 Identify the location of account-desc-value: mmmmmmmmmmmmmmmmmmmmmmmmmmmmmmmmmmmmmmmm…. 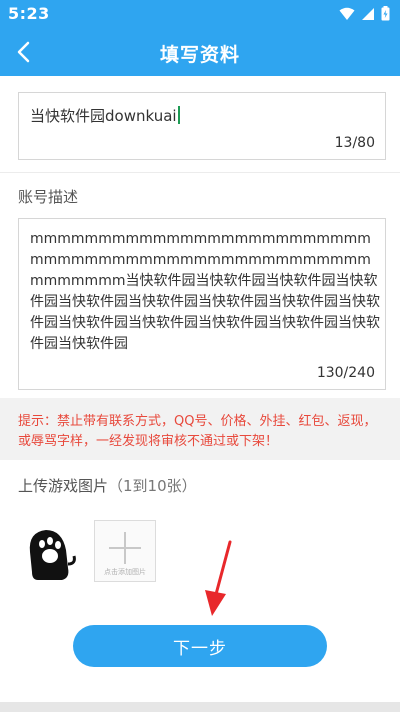
(205, 291).